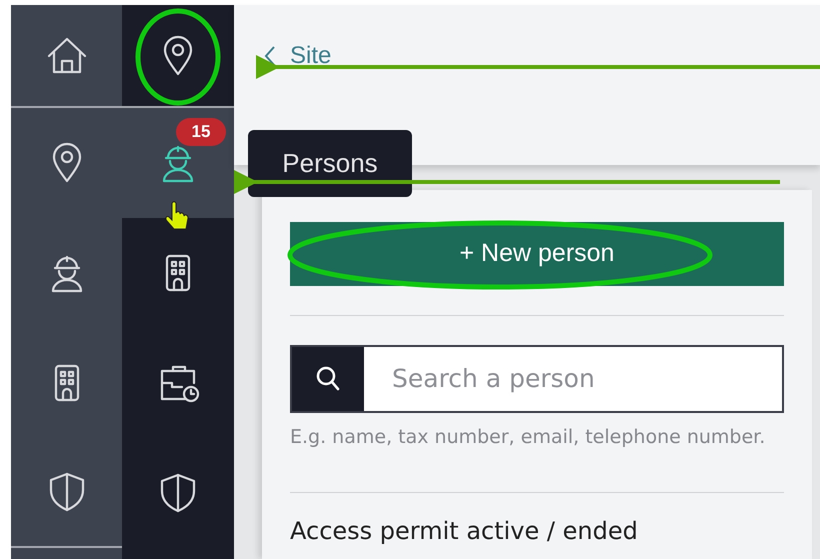  What do you see at coordinates (464, 531) in the screenshot?
I see `section-title: Access permit active / ended` at bounding box center [464, 531].